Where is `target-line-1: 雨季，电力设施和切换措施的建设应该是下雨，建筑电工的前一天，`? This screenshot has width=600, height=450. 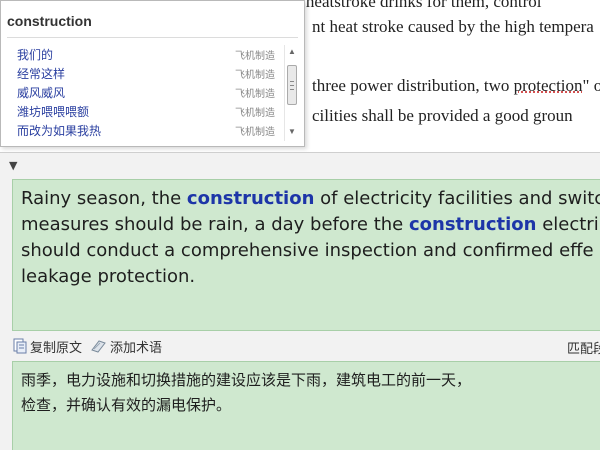
target-line-1: 雨季，电力设施和切换措施的建设应该是下雨，建筑电工的前一天， is located at coordinates (246, 380).